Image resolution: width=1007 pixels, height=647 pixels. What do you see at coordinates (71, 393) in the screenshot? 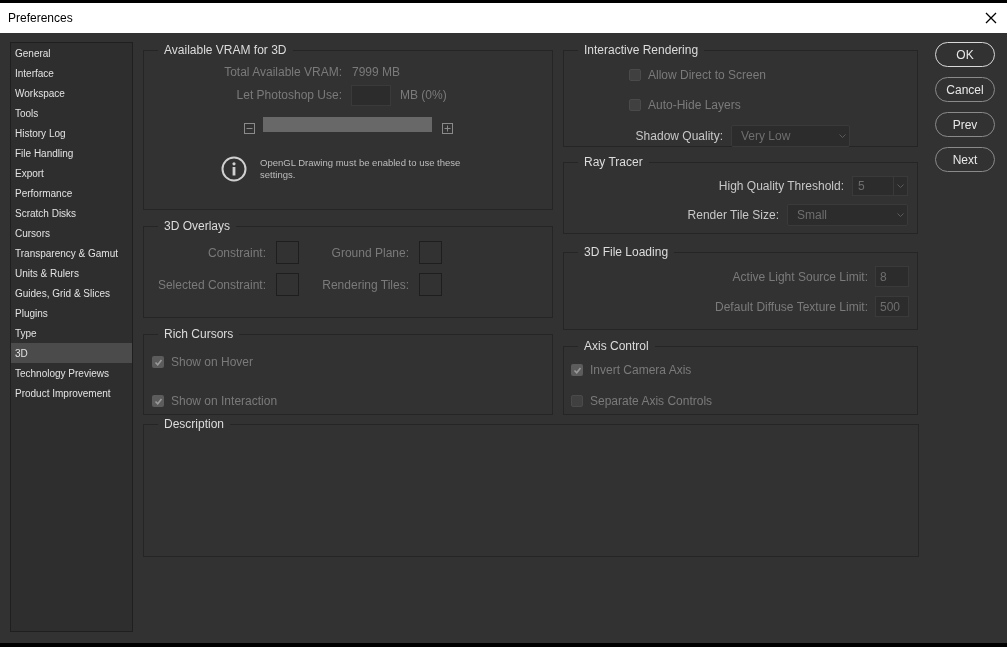
I see `sidebar-item: Product Improvement` at bounding box center [71, 393].